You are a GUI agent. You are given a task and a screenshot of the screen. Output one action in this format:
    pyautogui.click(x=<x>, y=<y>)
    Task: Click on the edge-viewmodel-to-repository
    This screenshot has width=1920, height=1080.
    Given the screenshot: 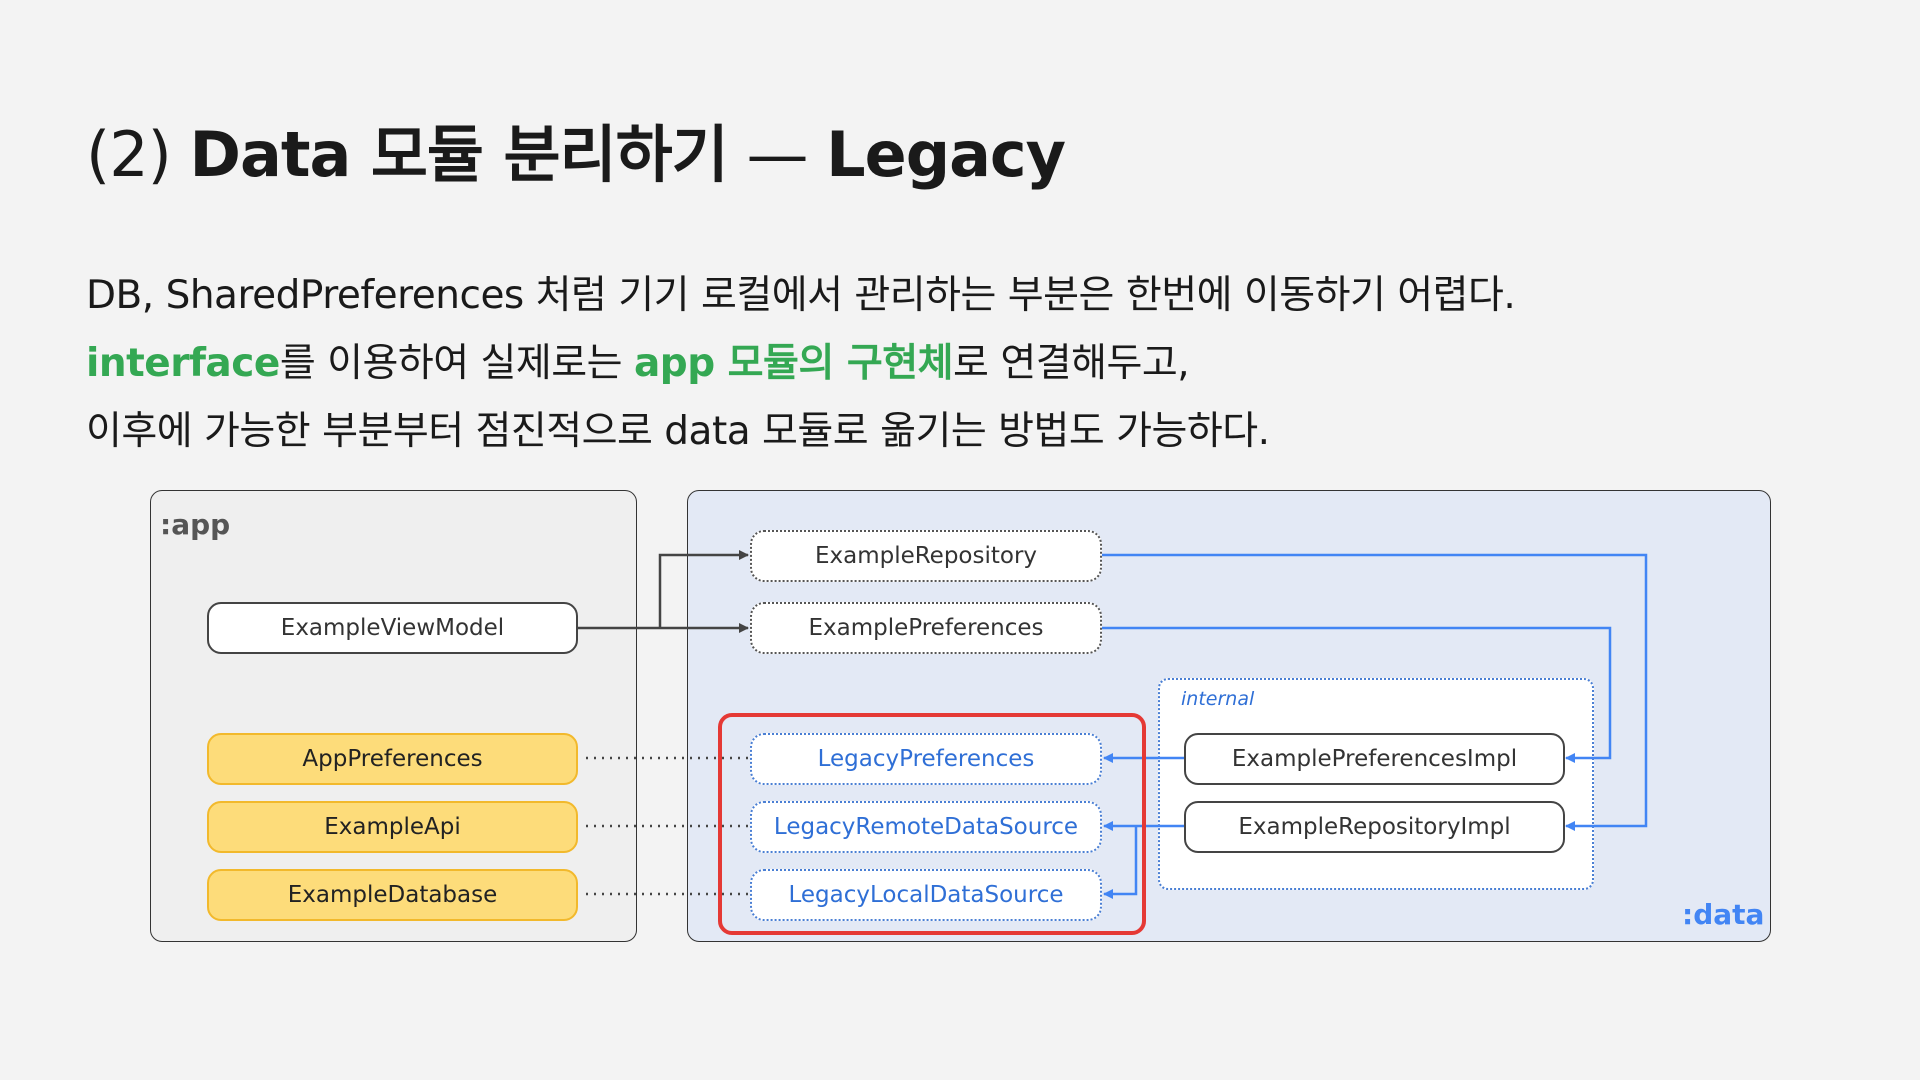 What is the action you would take?
    pyautogui.click(x=703, y=589)
    